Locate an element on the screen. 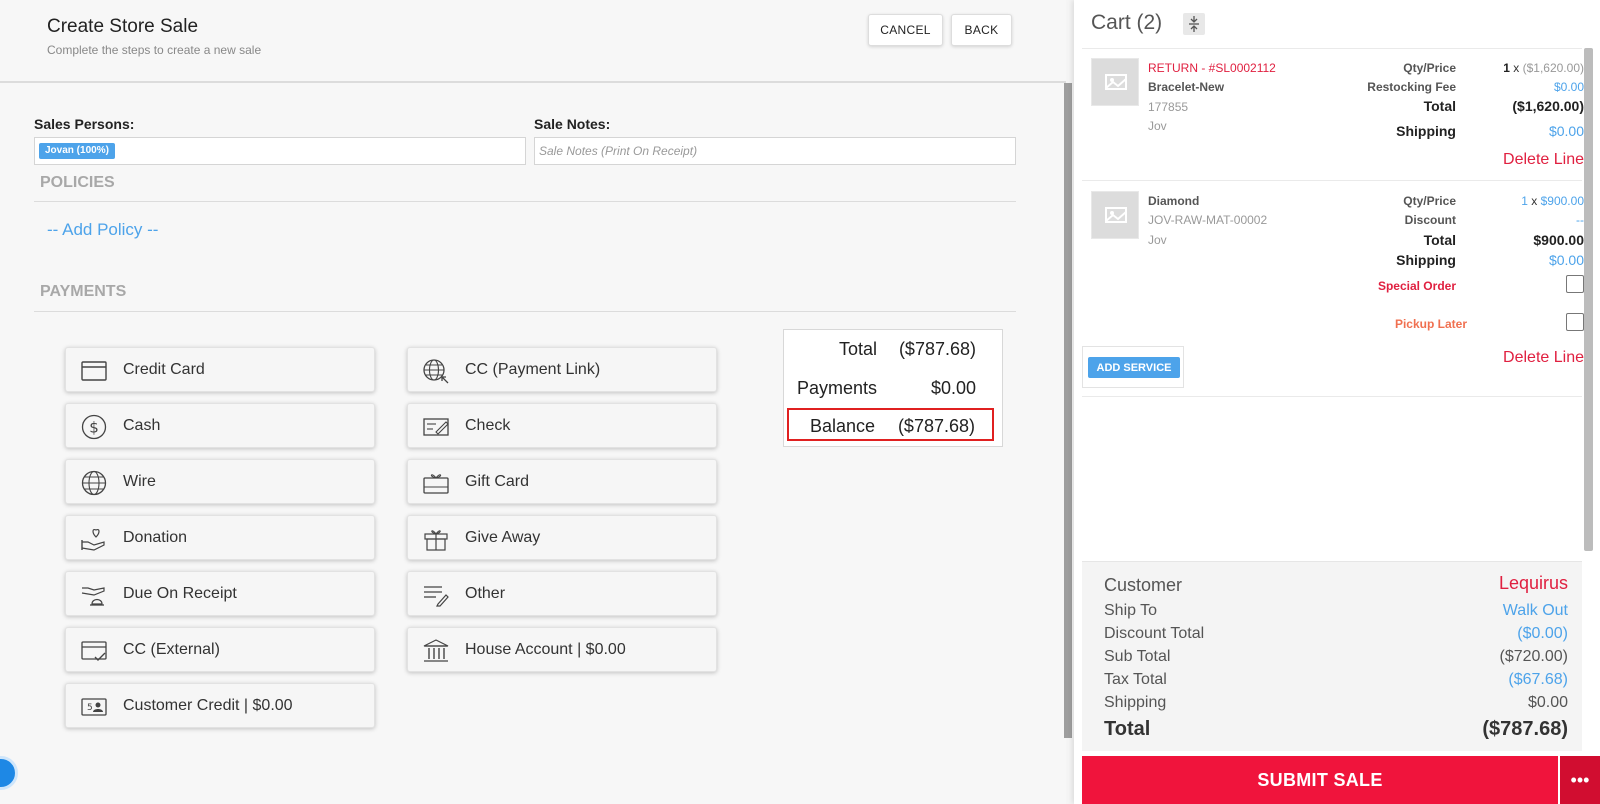  price-value: ($1,620.00) is located at coordinates (1553, 68).